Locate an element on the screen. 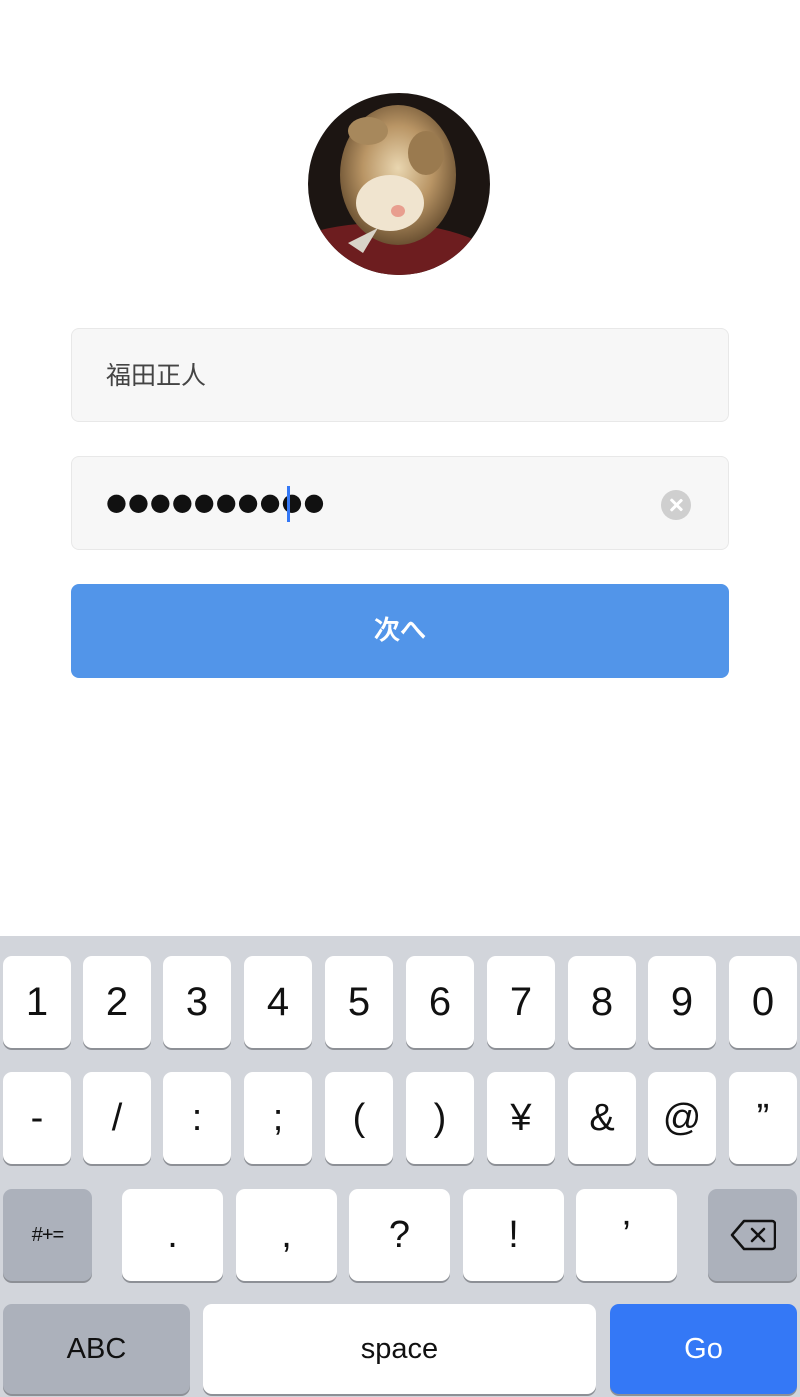  key-8: 8 is located at coordinates (602, 1002).